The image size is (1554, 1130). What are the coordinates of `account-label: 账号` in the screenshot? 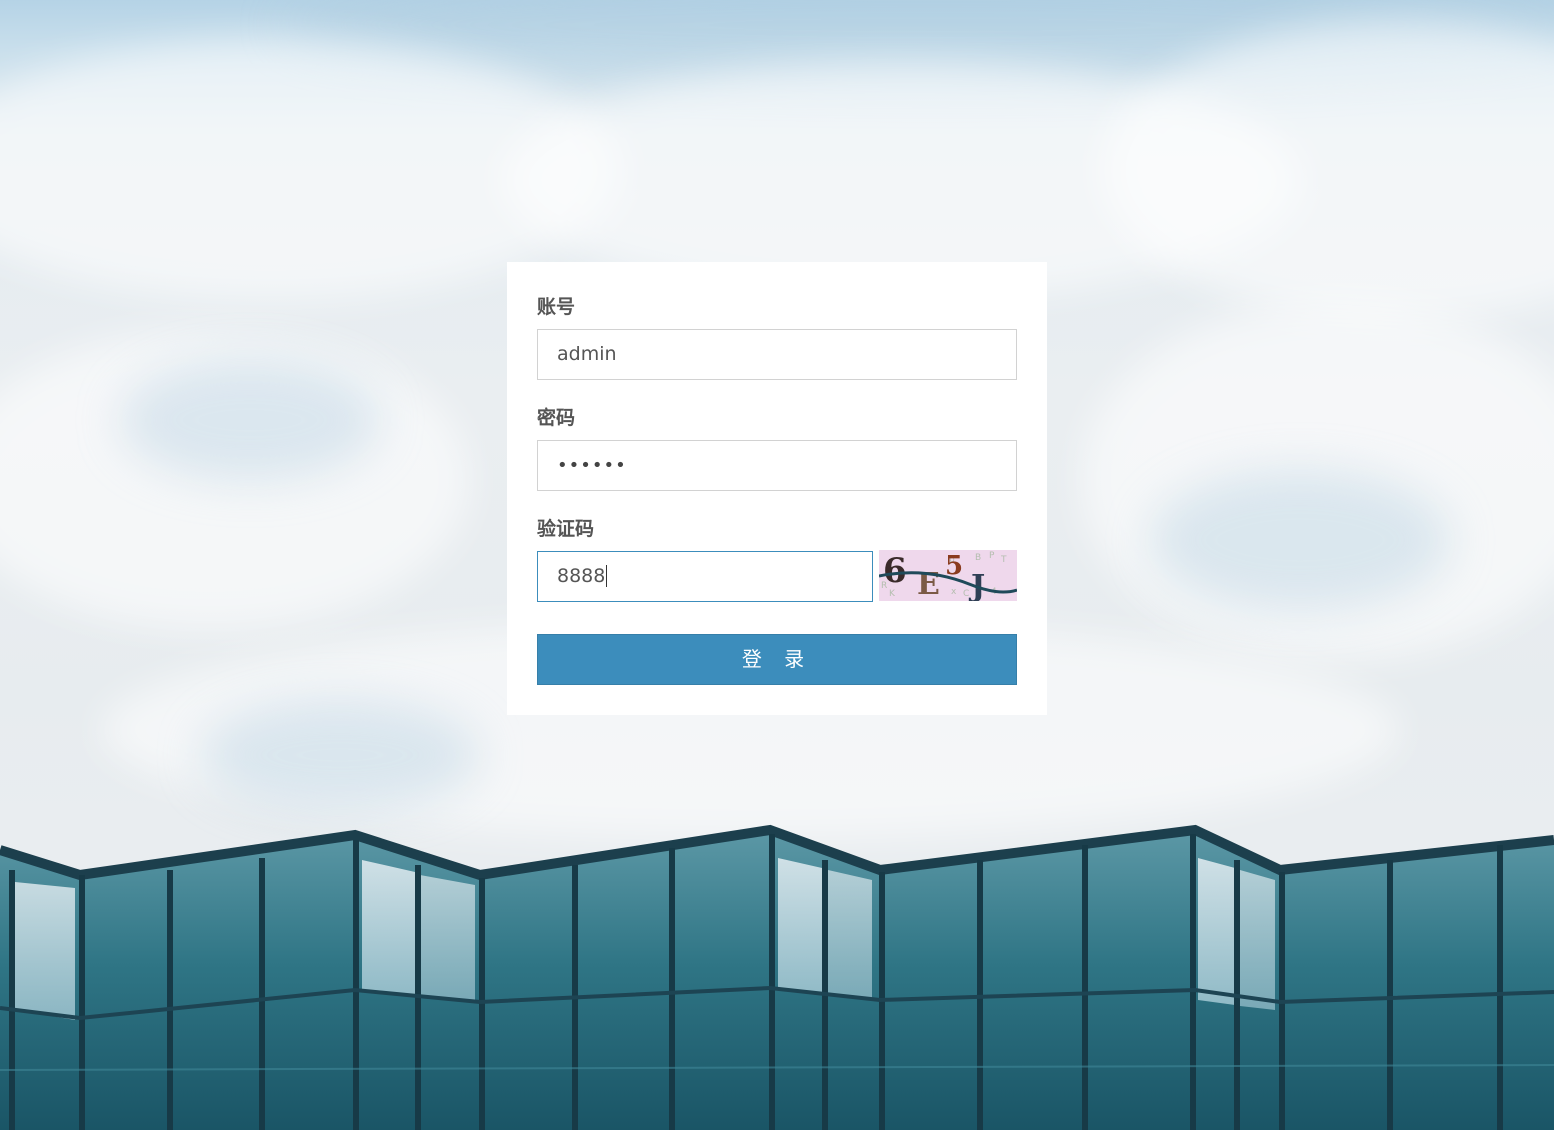 It's located at (556, 307).